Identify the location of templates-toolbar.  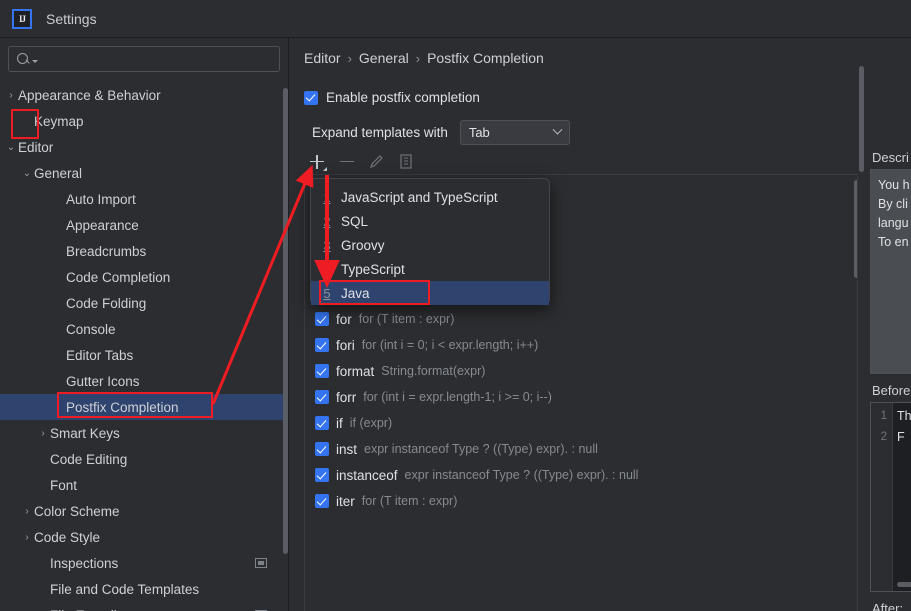
(581, 162).